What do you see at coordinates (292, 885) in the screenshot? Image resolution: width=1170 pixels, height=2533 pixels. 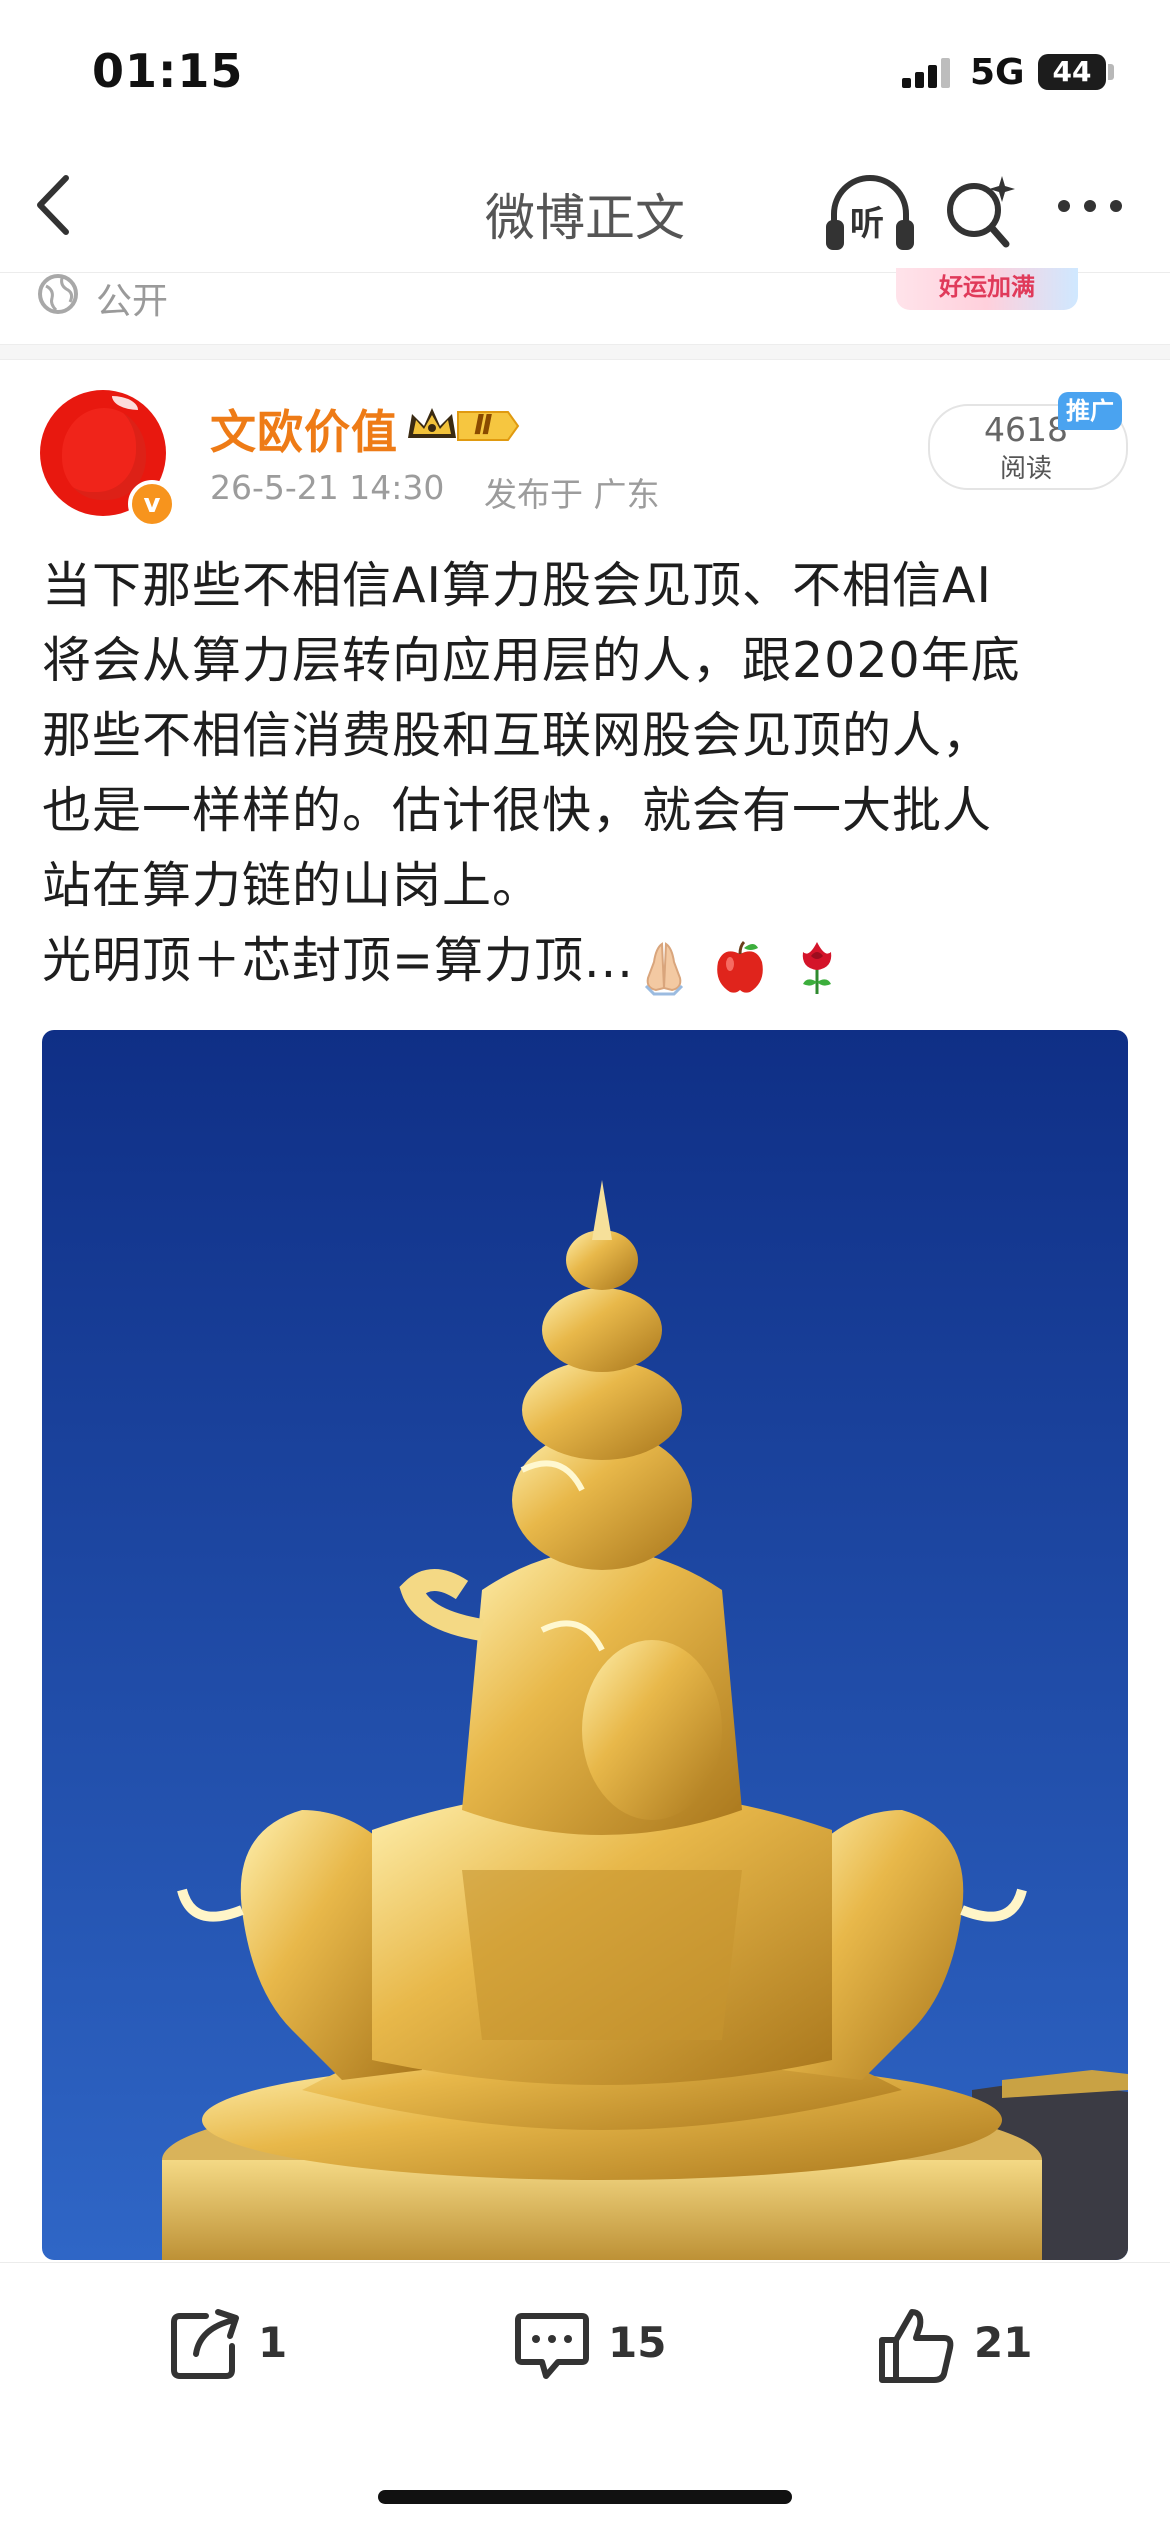 I see `post-text-line: 站在算力链的山岗上。` at bounding box center [292, 885].